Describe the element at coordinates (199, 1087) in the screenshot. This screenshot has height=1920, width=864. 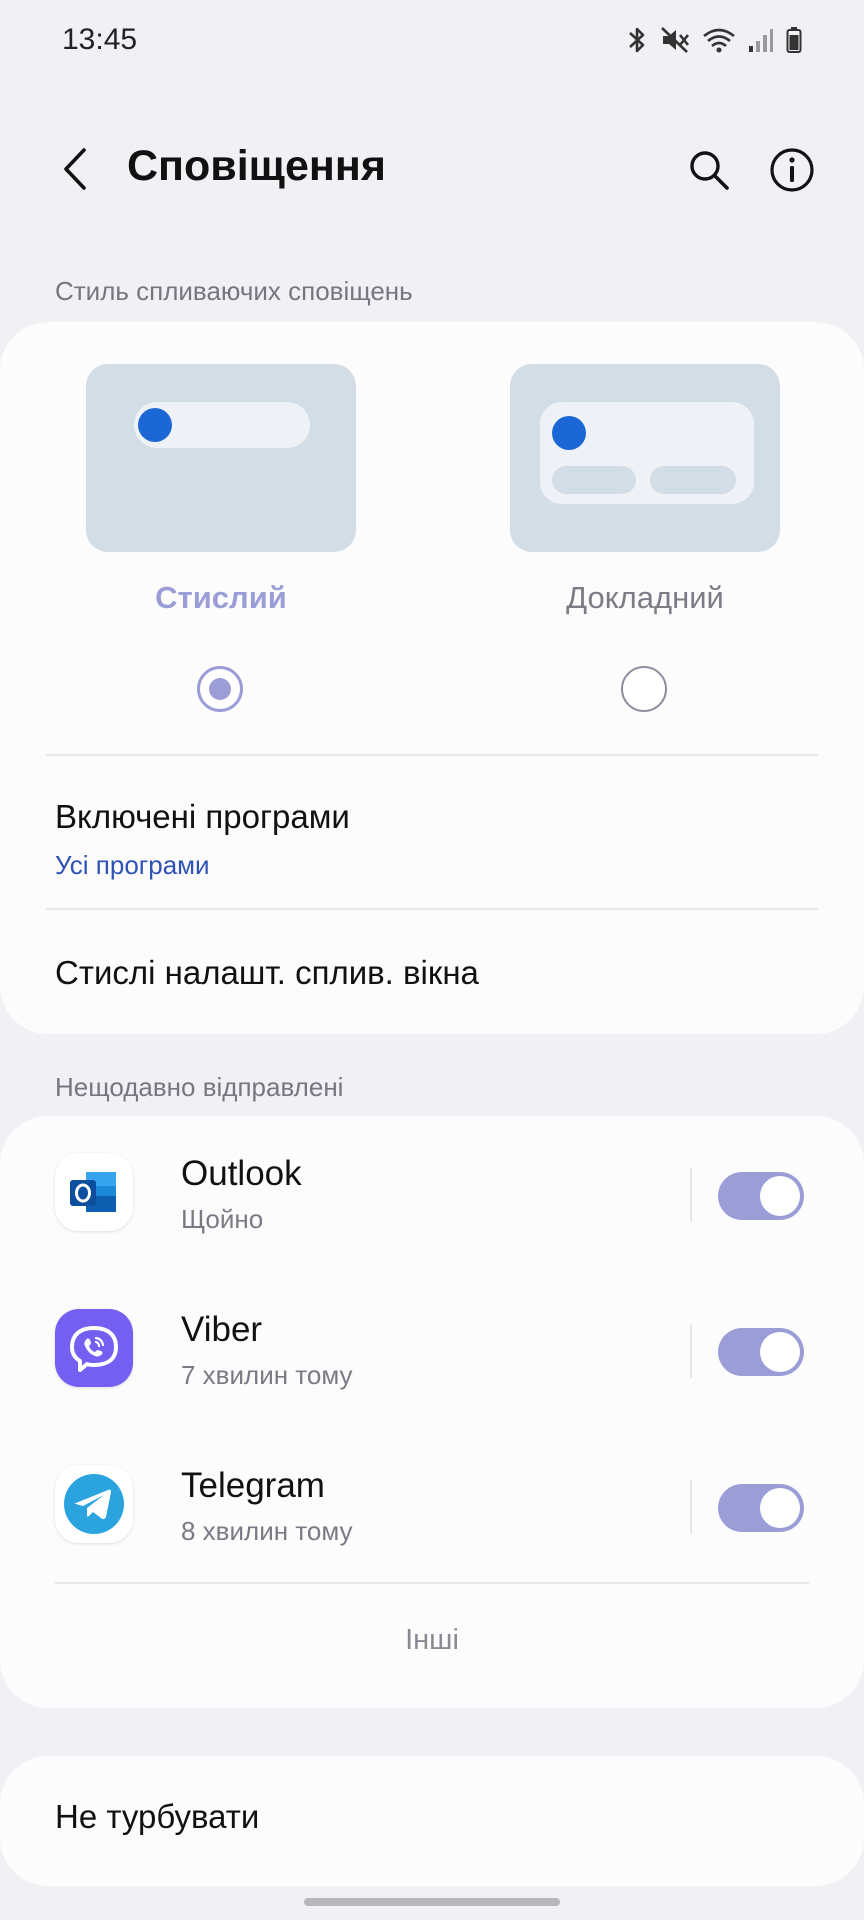
I see `section-header-recent: Нещодавно відправлені` at that location.